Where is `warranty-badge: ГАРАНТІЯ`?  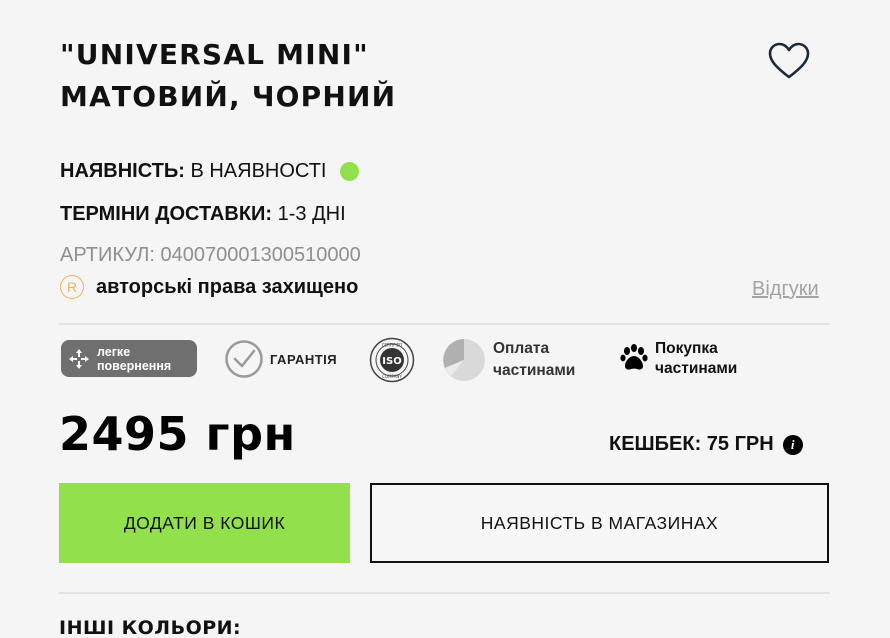 warranty-badge: ГАРАНТІЯ is located at coordinates (280, 359).